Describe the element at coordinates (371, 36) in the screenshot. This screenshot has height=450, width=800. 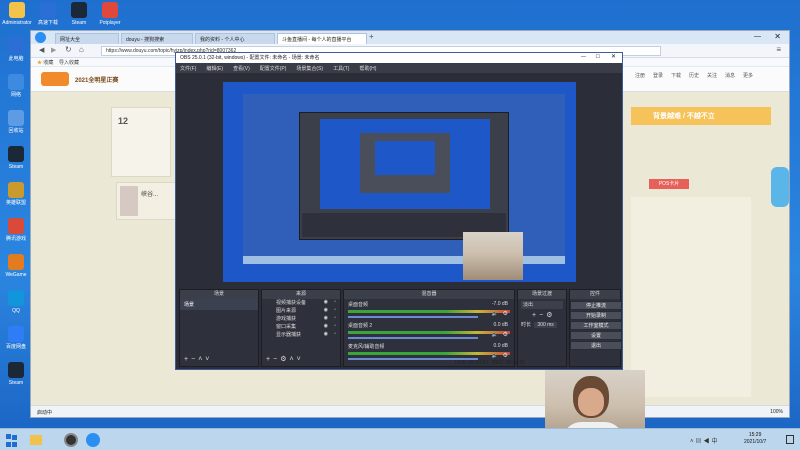
I see `new-tab-button: +` at that location.